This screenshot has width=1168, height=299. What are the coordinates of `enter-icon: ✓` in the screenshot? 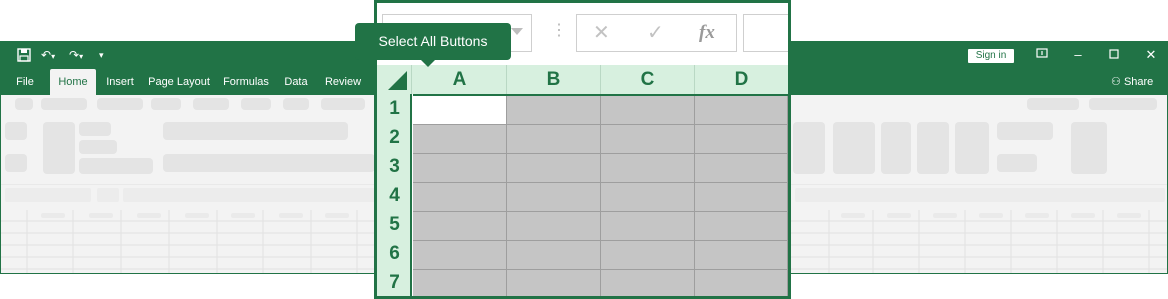 It's located at (655, 33).